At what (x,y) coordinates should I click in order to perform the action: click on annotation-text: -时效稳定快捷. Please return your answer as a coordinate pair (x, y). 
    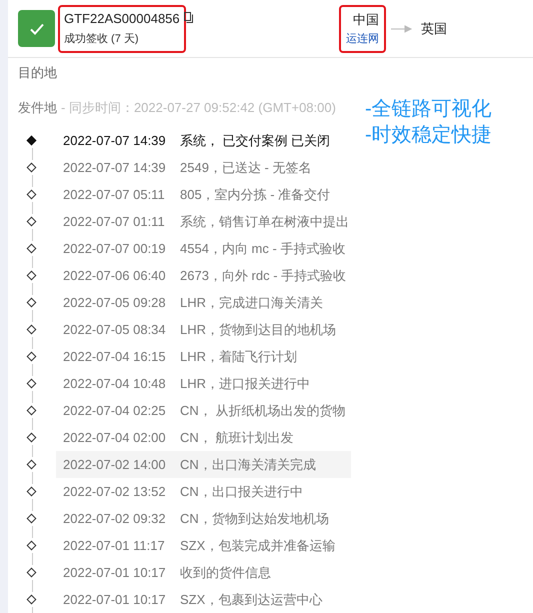
    Looking at the image, I should click on (428, 135).